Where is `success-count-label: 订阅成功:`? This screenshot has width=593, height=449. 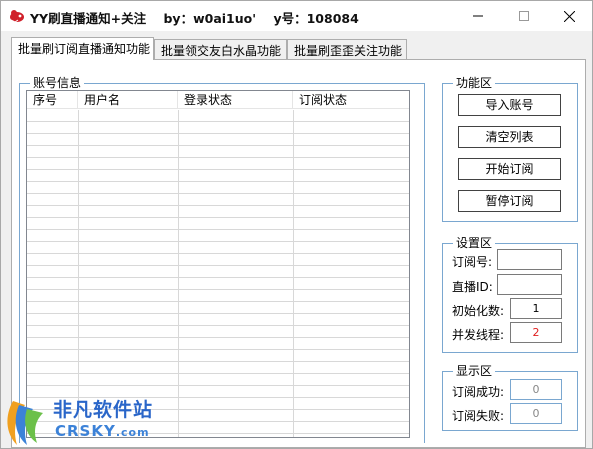 success-count-label: 订阅成功: is located at coordinates (478, 392).